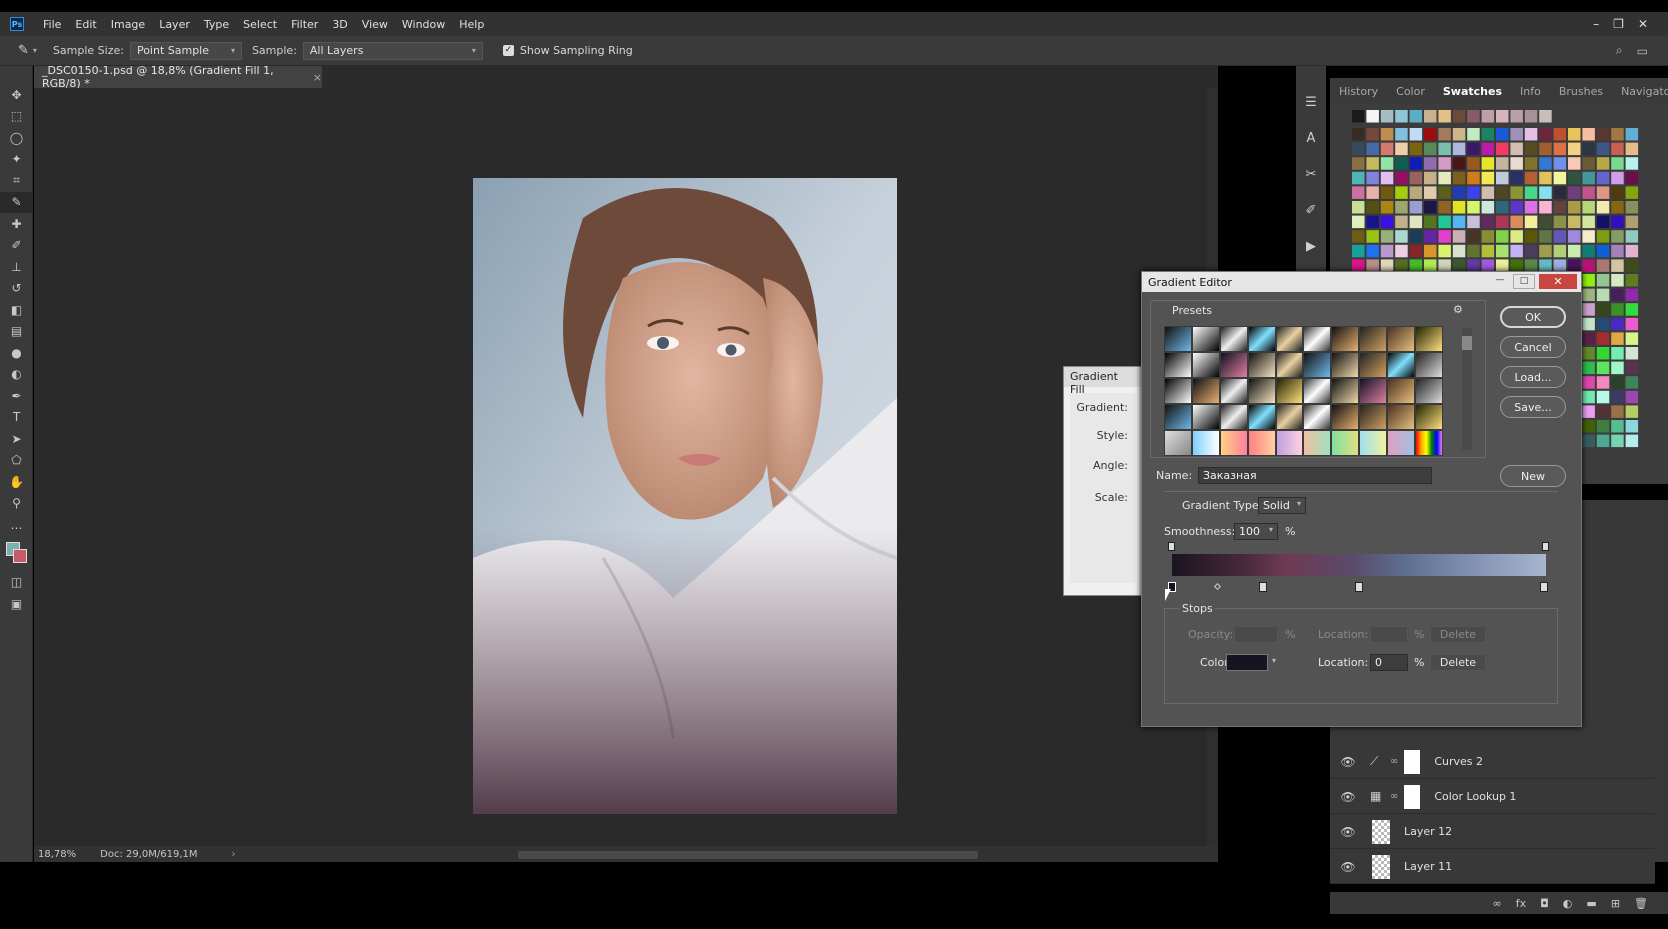 The width and height of the screenshot is (1668, 929). Describe the element at coordinates (1282, 505) in the screenshot. I see `gradient-type-select: Solid ▾` at that location.